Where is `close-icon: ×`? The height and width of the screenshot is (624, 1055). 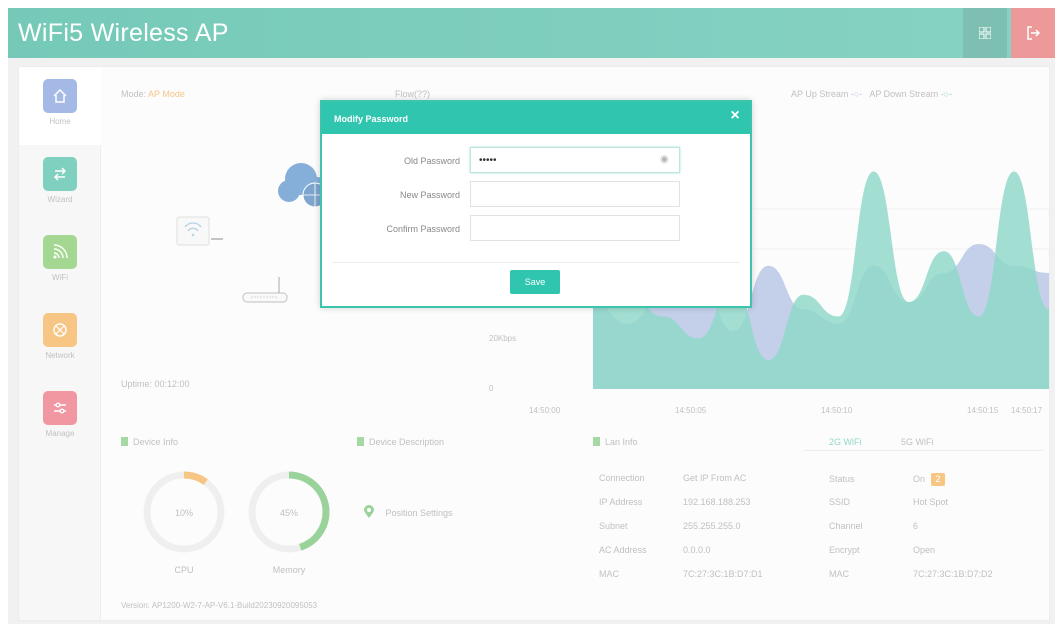 close-icon: × is located at coordinates (735, 116).